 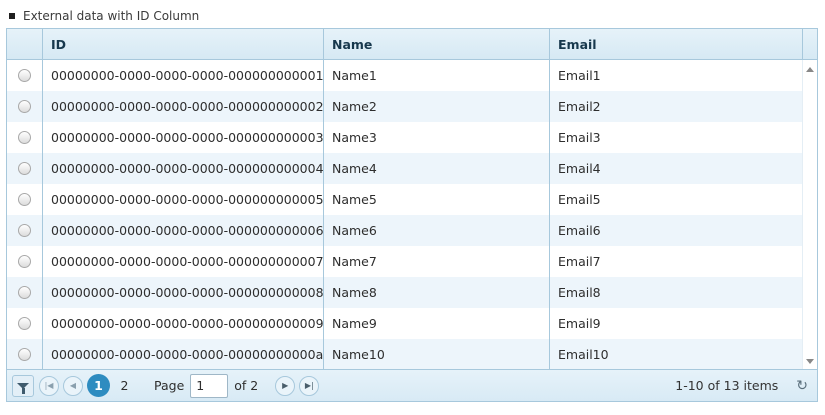 What do you see at coordinates (810, 69) in the screenshot?
I see `scroll-up-icon` at bounding box center [810, 69].